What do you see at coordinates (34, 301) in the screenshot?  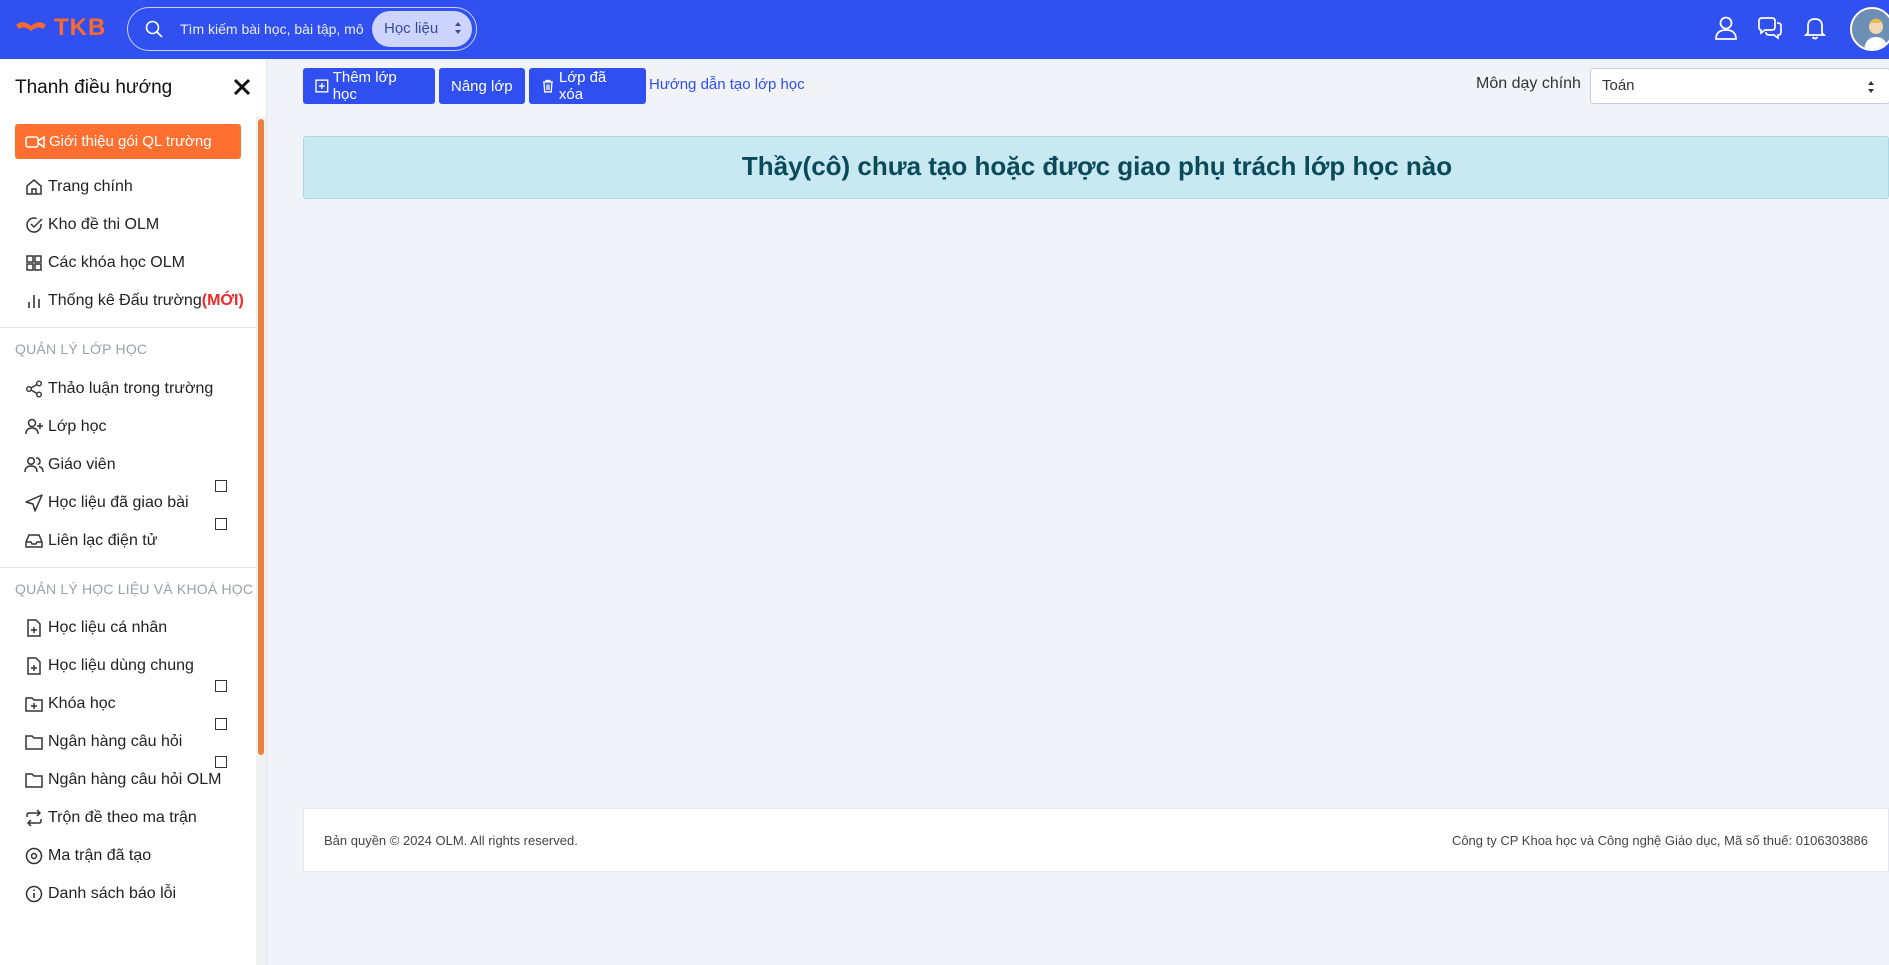 I see `bar-chart-icon` at bounding box center [34, 301].